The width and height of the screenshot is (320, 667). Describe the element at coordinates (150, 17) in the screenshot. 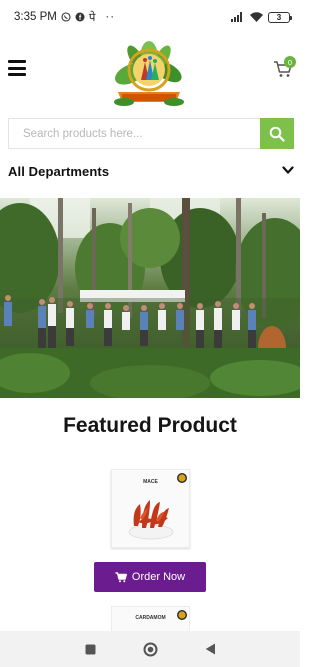

I see `status-bar: 3:35 PM f पे ·· 3` at that location.